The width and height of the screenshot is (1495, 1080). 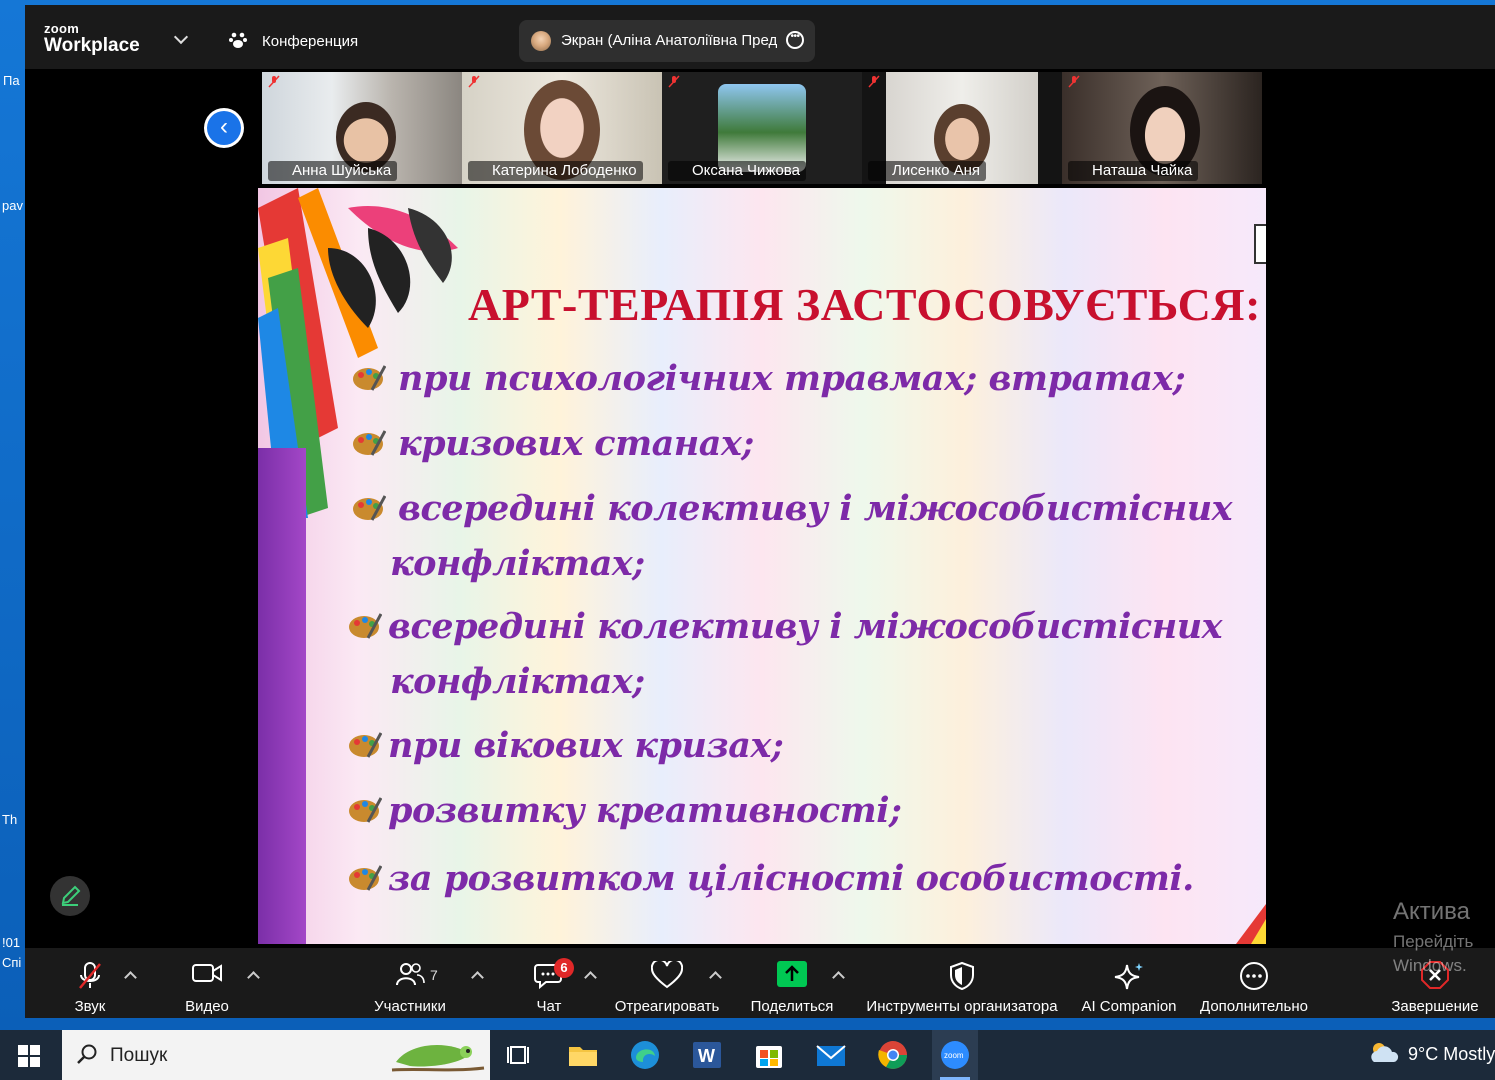 I want to click on chevron-left-icon: ‹, so click(x=224, y=128).